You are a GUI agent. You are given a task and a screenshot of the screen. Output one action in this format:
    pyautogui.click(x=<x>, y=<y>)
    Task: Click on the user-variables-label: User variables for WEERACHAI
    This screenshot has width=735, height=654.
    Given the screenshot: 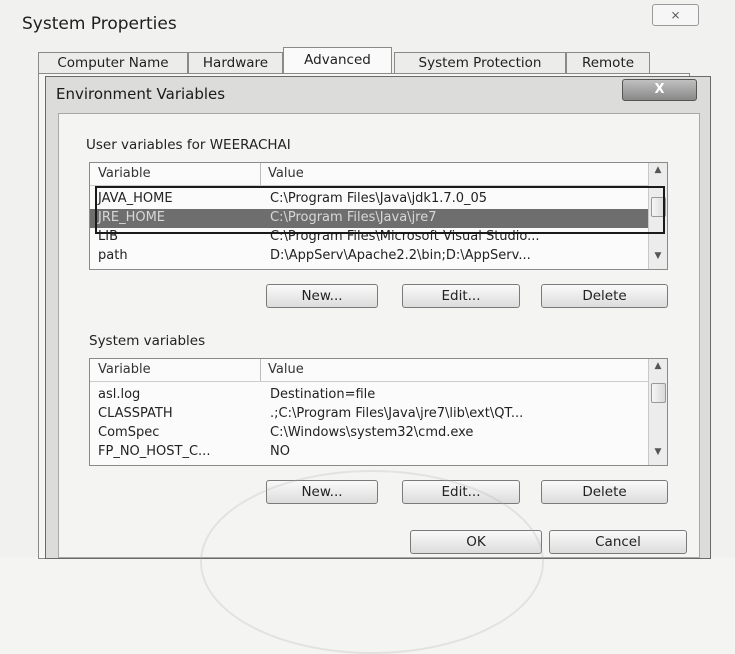 What is the action you would take?
    pyautogui.click(x=188, y=145)
    